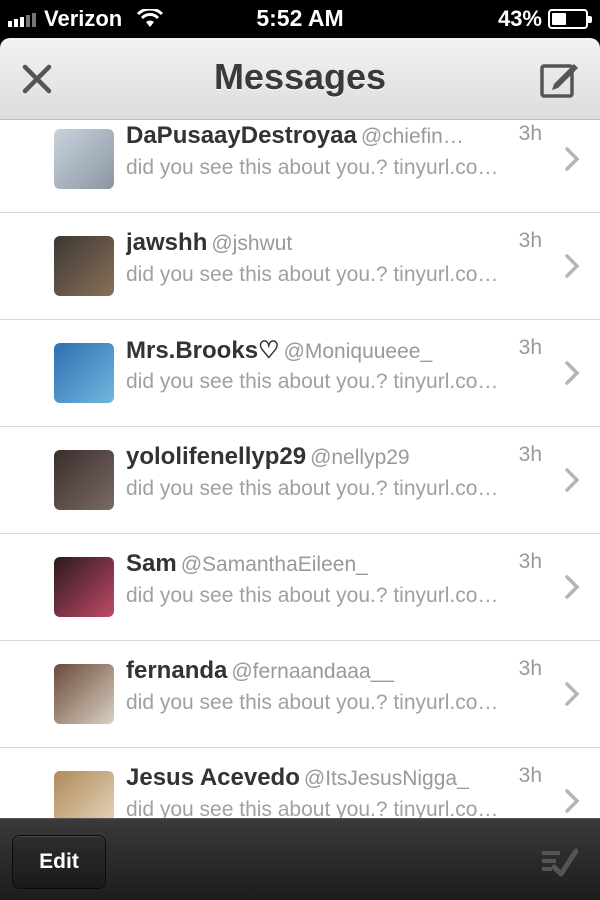 Image resolution: width=600 pixels, height=900 pixels. What do you see at coordinates (167, 242) in the screenshot?
I see `sender-name: jawshh` at bounding box center [167, 242].